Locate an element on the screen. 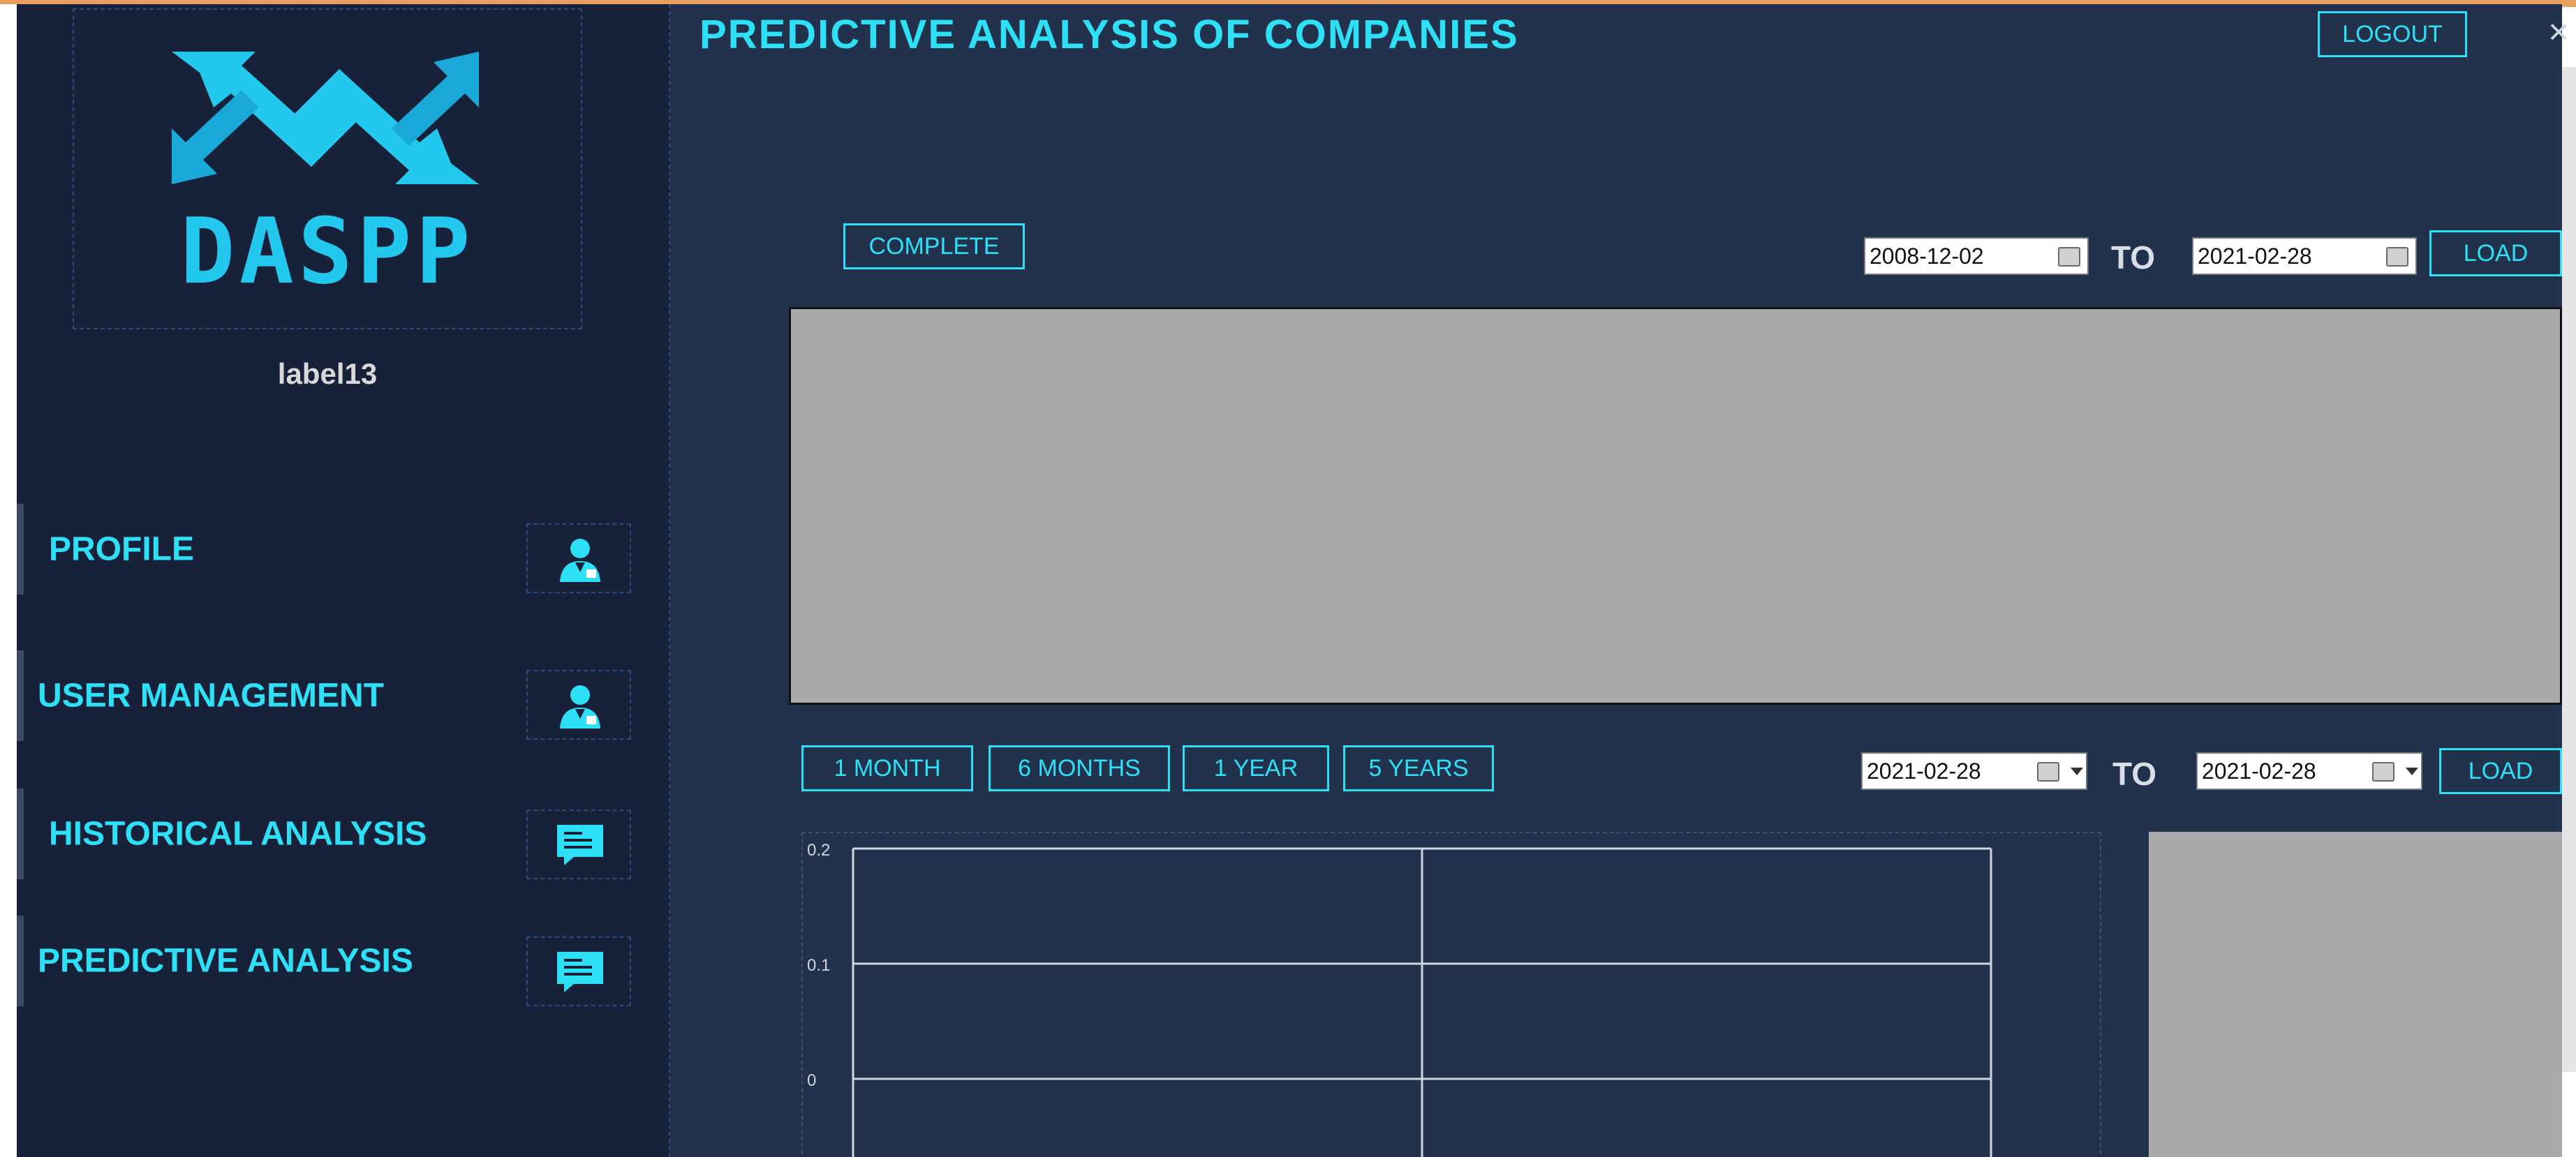  load-button-bottom: LOAD is located at coordinates (2500, 771).